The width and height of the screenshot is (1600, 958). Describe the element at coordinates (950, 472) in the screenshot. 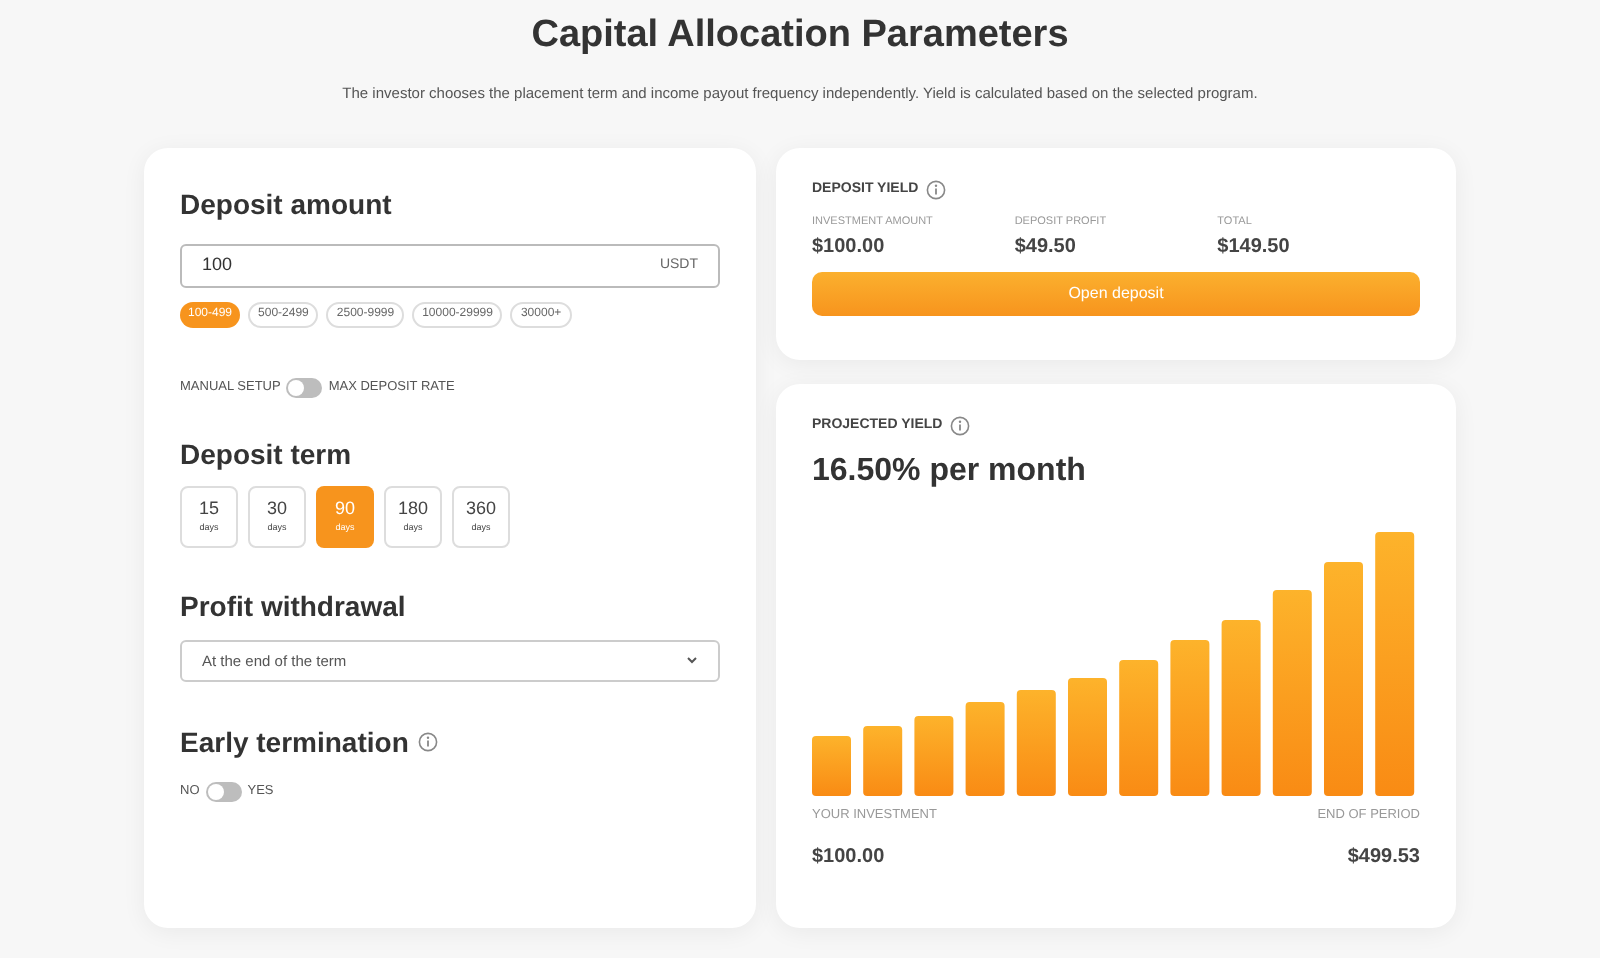

I see `yield-rate: 16.50% per month` at that location.